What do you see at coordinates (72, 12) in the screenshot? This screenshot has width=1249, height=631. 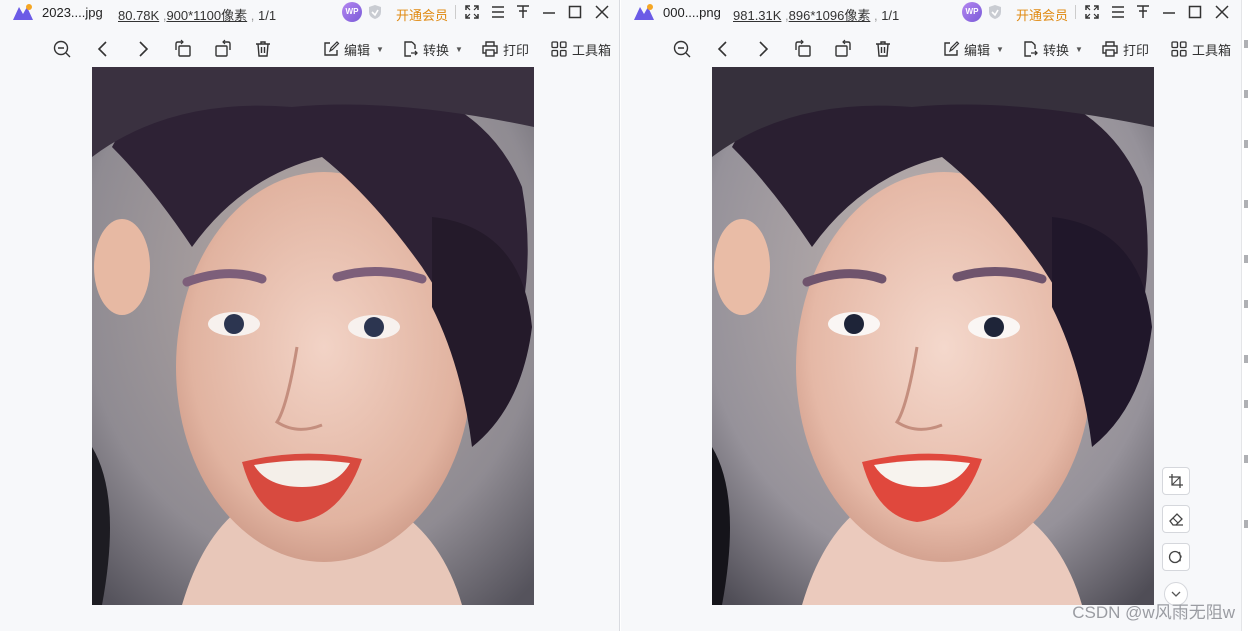 I see `file-name: 2023....jpg` at bounding box center [72, 12].